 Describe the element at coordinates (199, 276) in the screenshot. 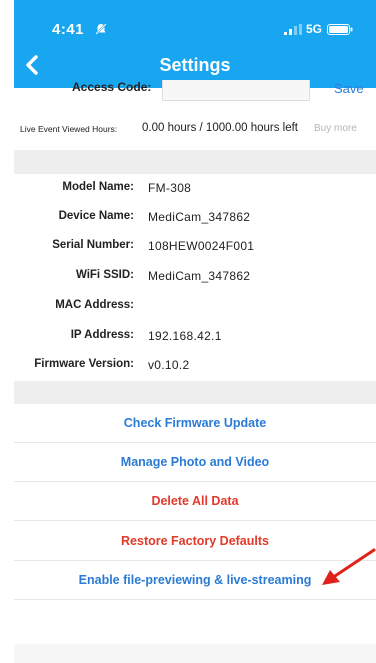

I see `wifi-ssid-value: MediCam_347862` at that location.